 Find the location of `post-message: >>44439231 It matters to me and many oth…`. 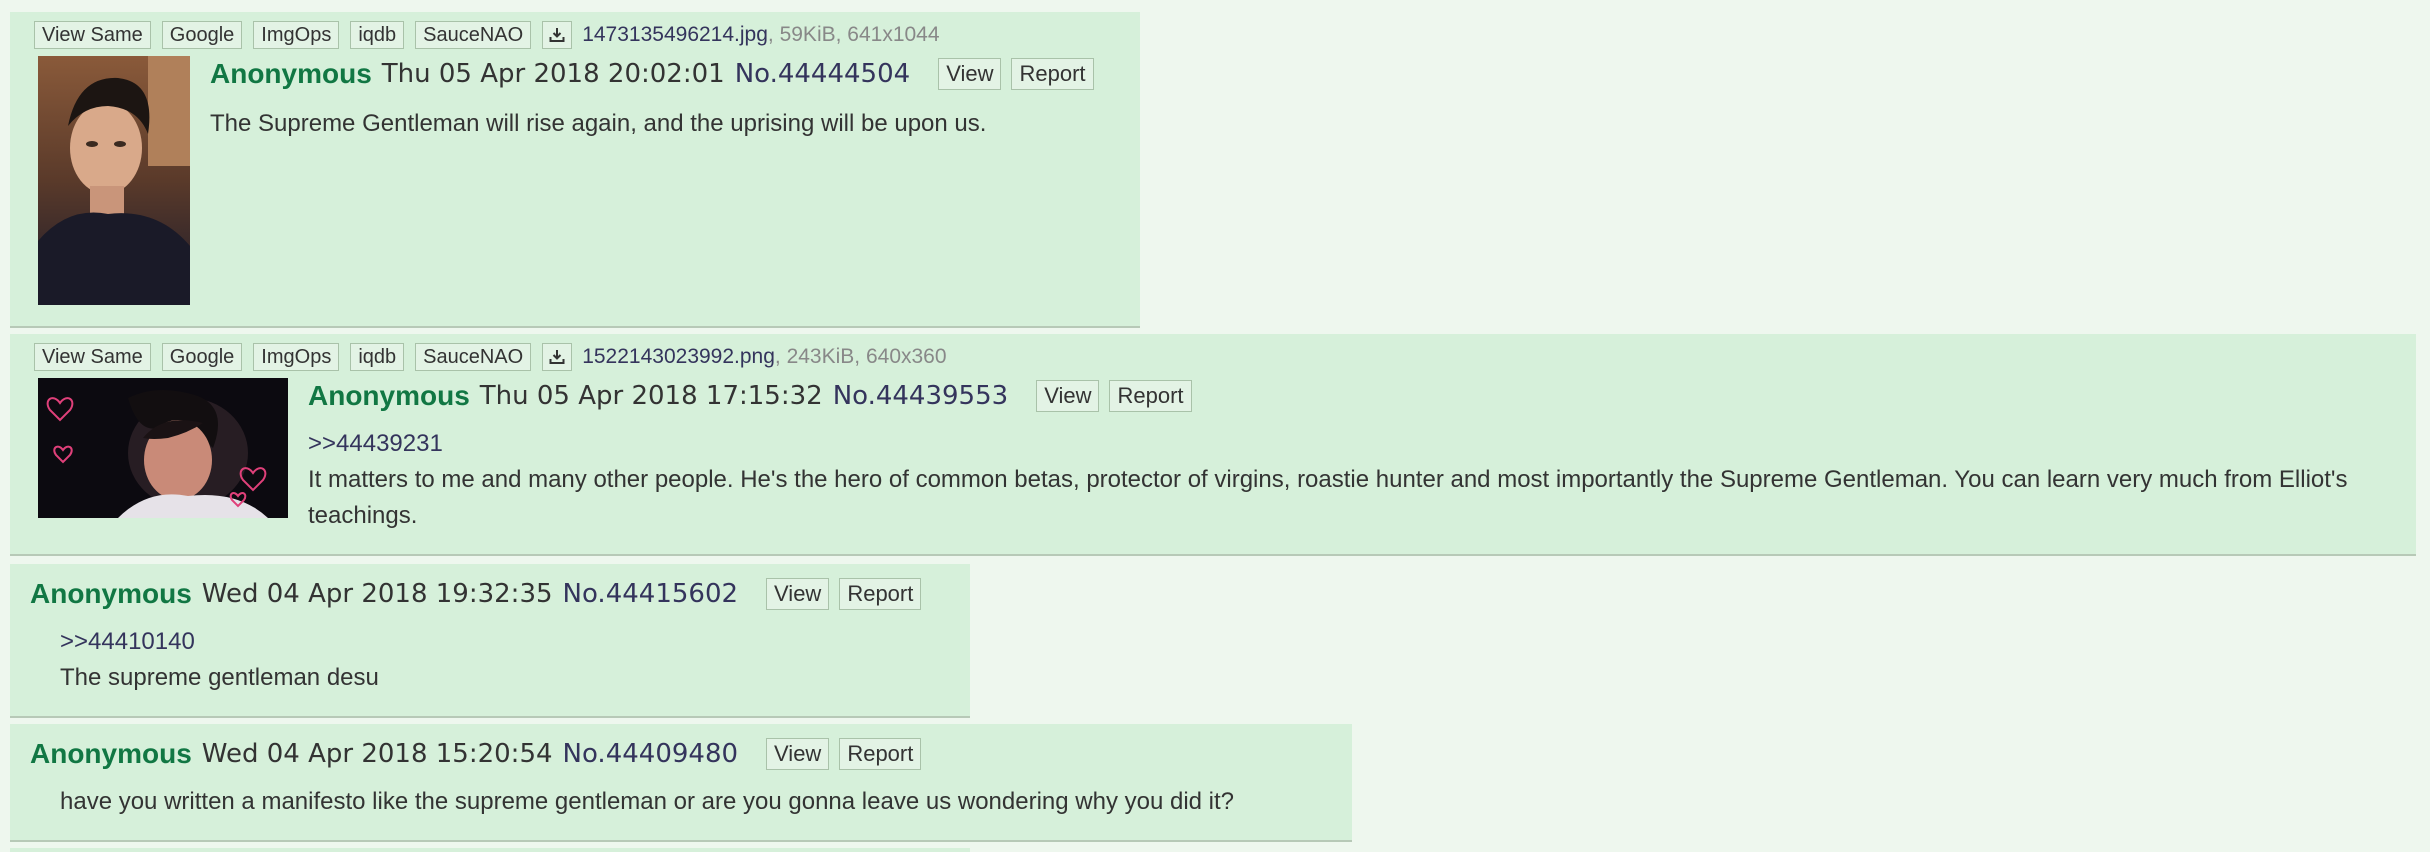

post-message: >>44439231 It matters to me and many oth… is located at coordinates (1348, 480).